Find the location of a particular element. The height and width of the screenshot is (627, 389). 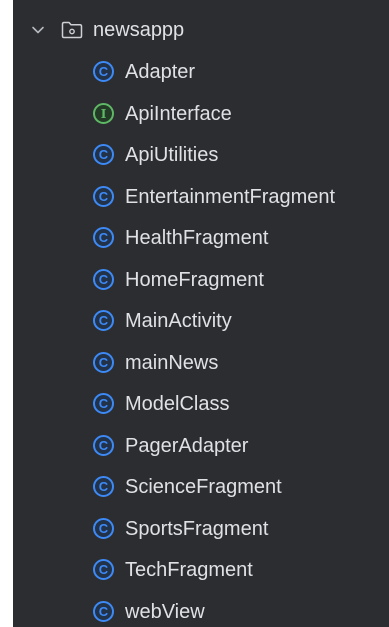

tree-item: C ApiUtilities is located at coordinates (201, 155).